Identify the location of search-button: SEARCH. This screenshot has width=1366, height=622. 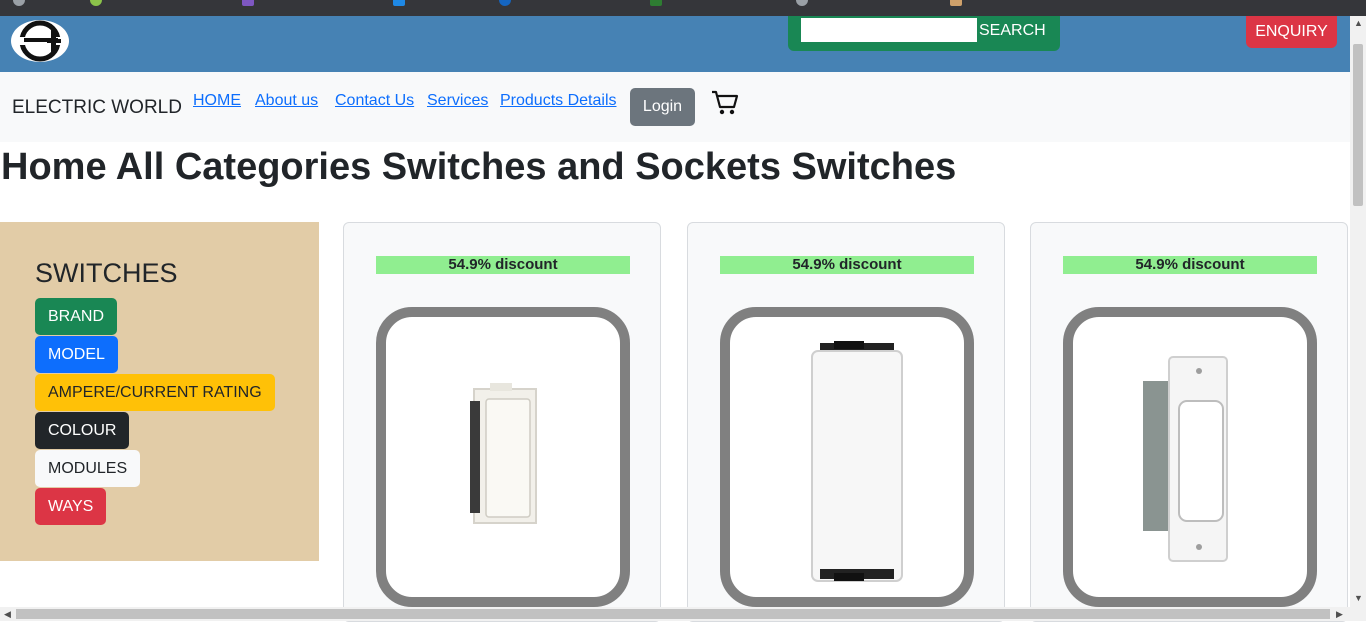
(1018, 31).